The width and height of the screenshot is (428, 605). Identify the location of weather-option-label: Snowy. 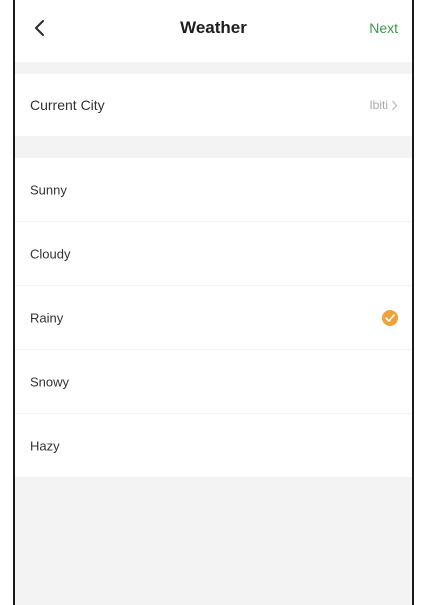
(50, 381).